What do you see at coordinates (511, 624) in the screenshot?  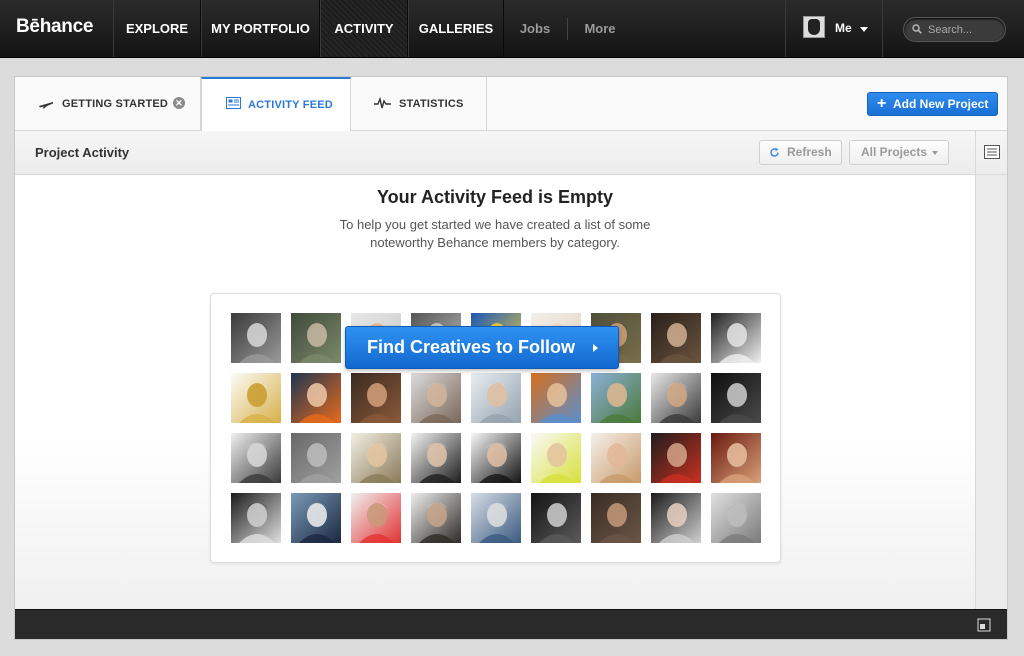 I see `footer-bar` at bounding box center [511, 624].